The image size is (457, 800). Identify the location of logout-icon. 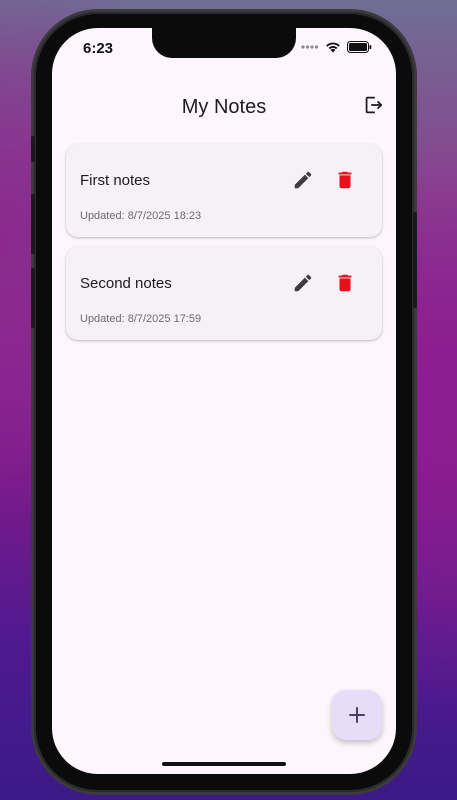
(373, 105).